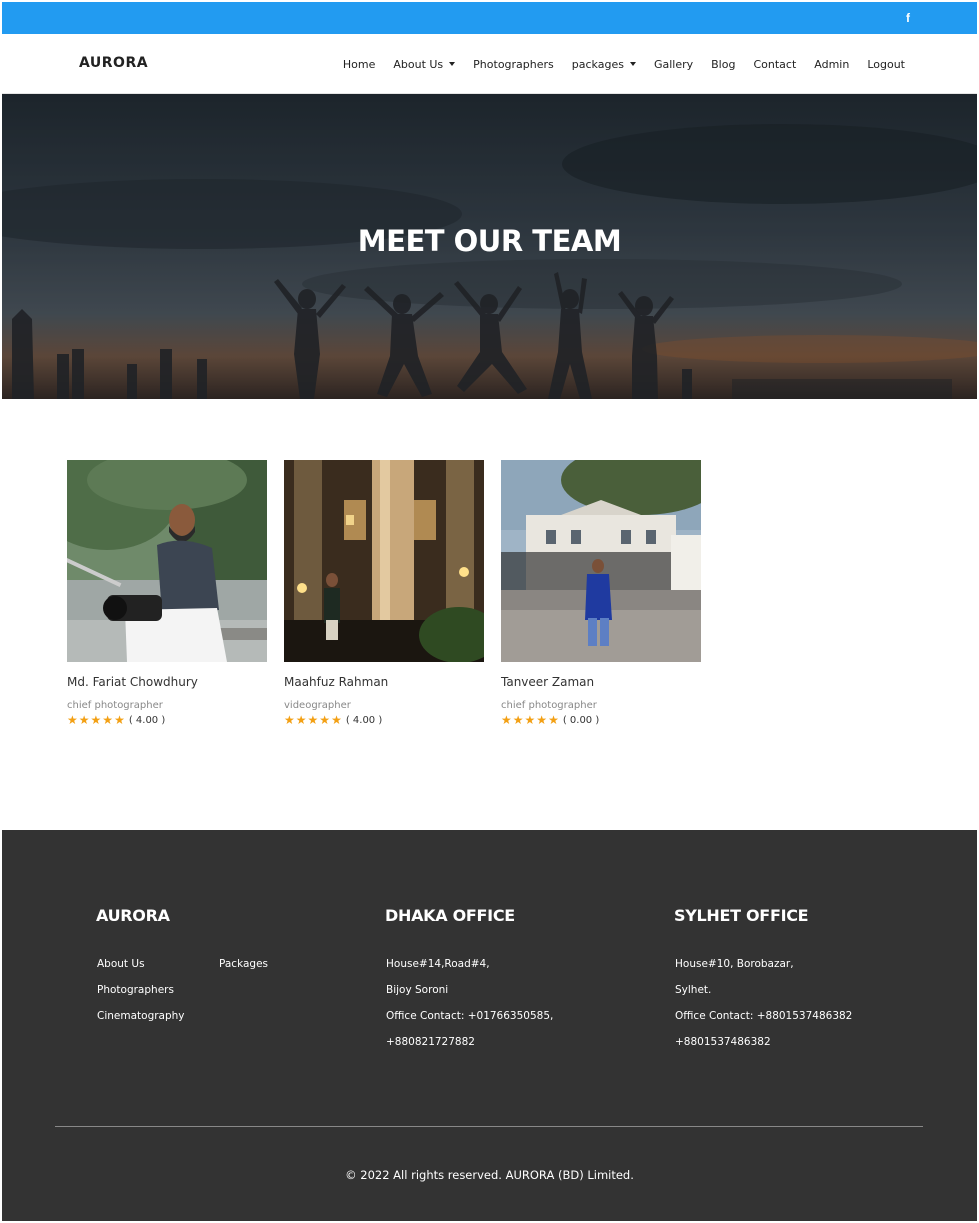 The image size is (979, 1223). Describe the element at coordinates (438, 964) in the screenshot. I see `dhaka-address-line: House#14,Road#4,` at that location.